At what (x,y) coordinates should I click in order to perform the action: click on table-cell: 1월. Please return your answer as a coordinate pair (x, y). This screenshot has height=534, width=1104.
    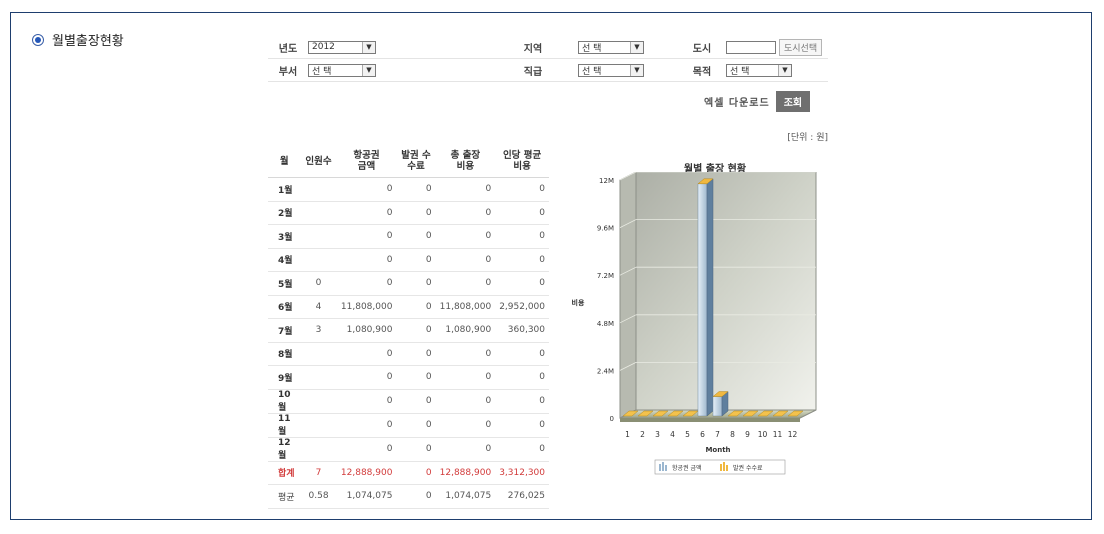
    Looking at the image, I should click on (284, 189).